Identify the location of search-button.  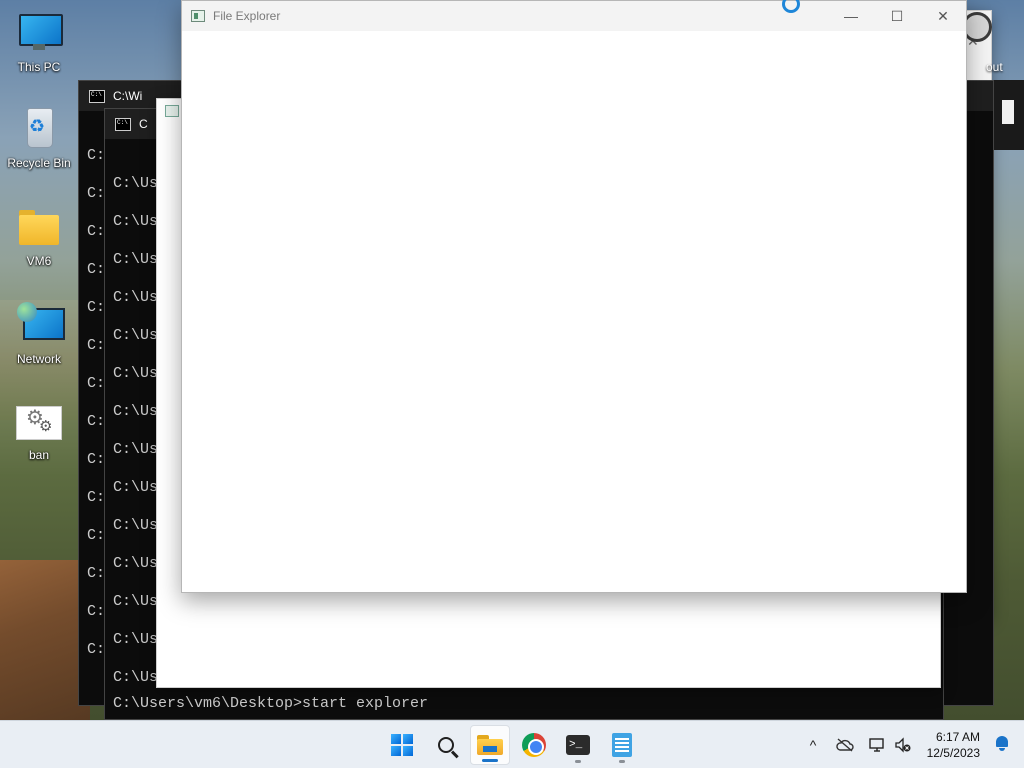
(446, 745).